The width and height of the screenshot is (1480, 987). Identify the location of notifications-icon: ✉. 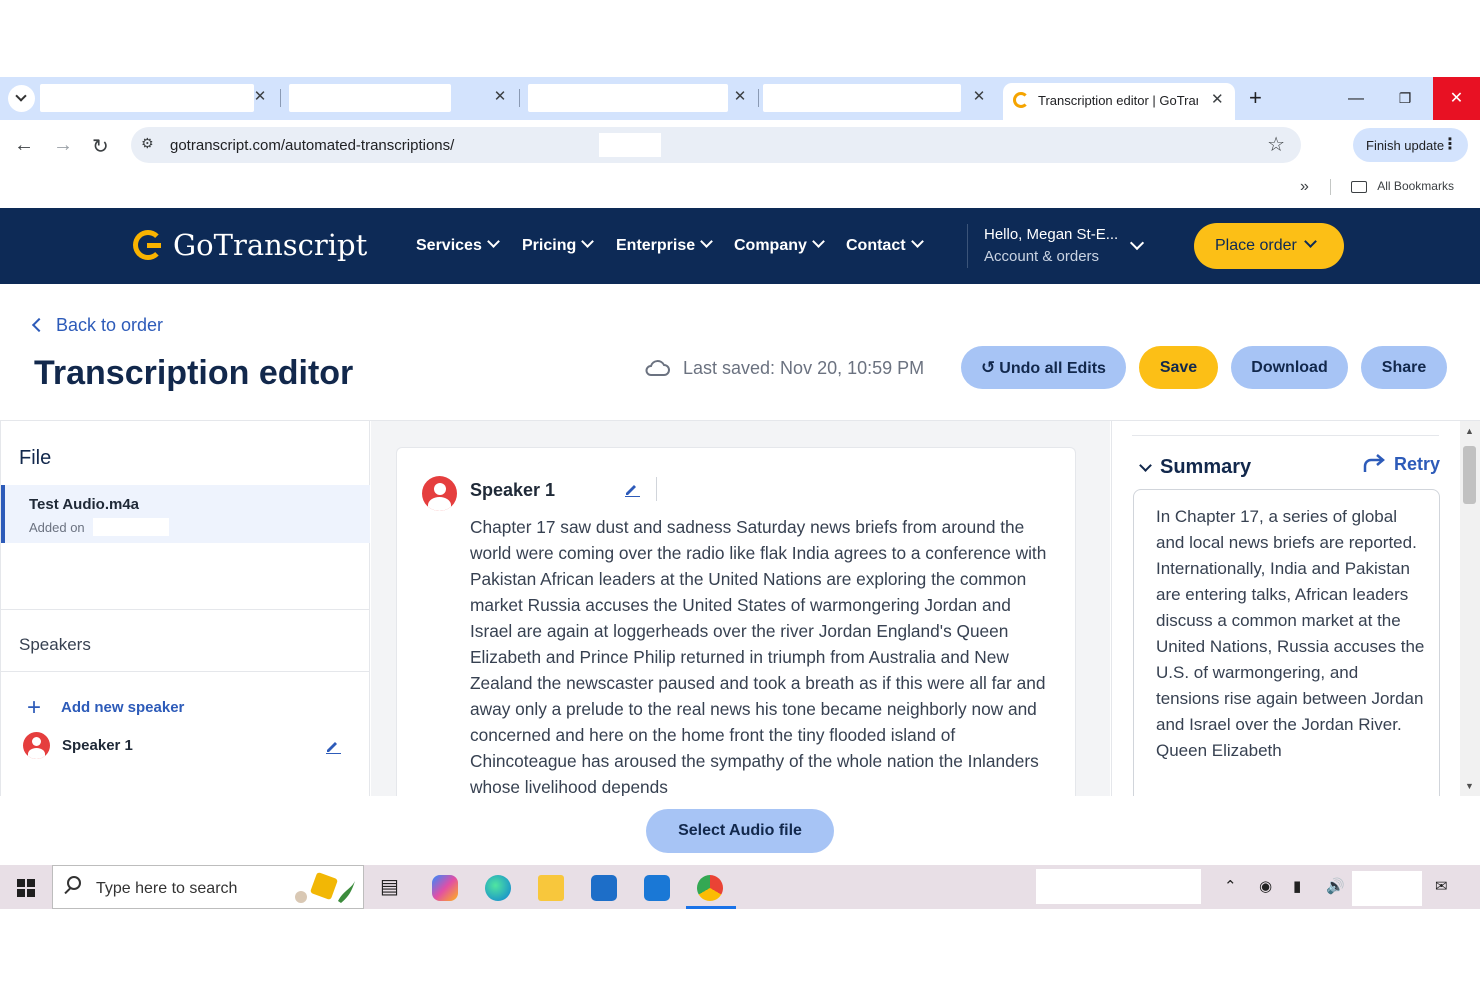
(1441, 886).